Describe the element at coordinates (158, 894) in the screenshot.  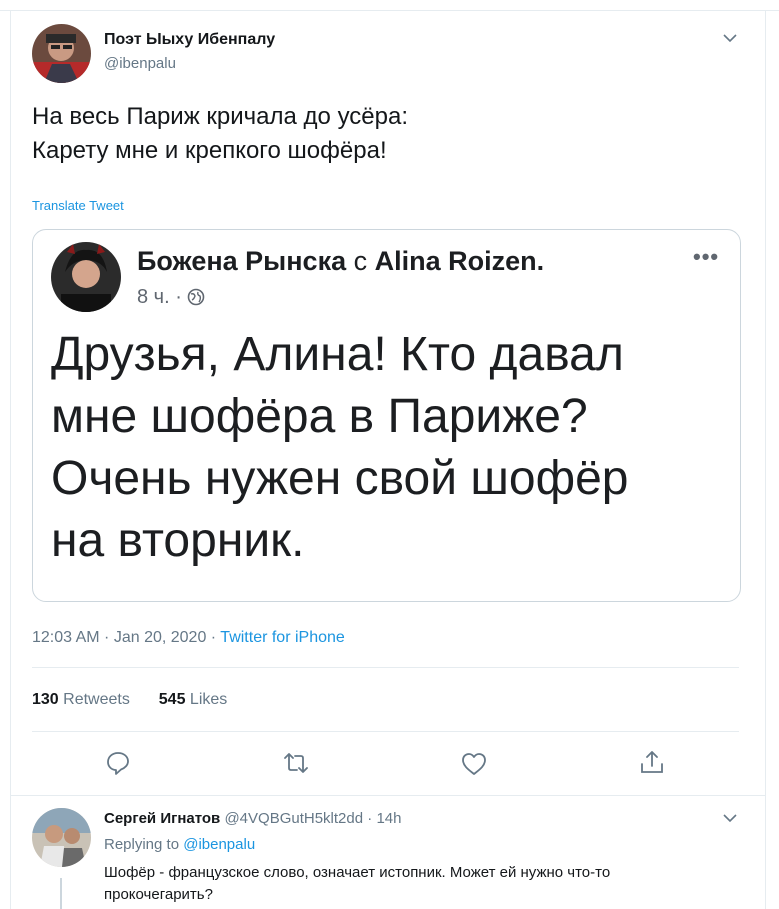
I see `reply-text-line: прокочегарить?` at that location.